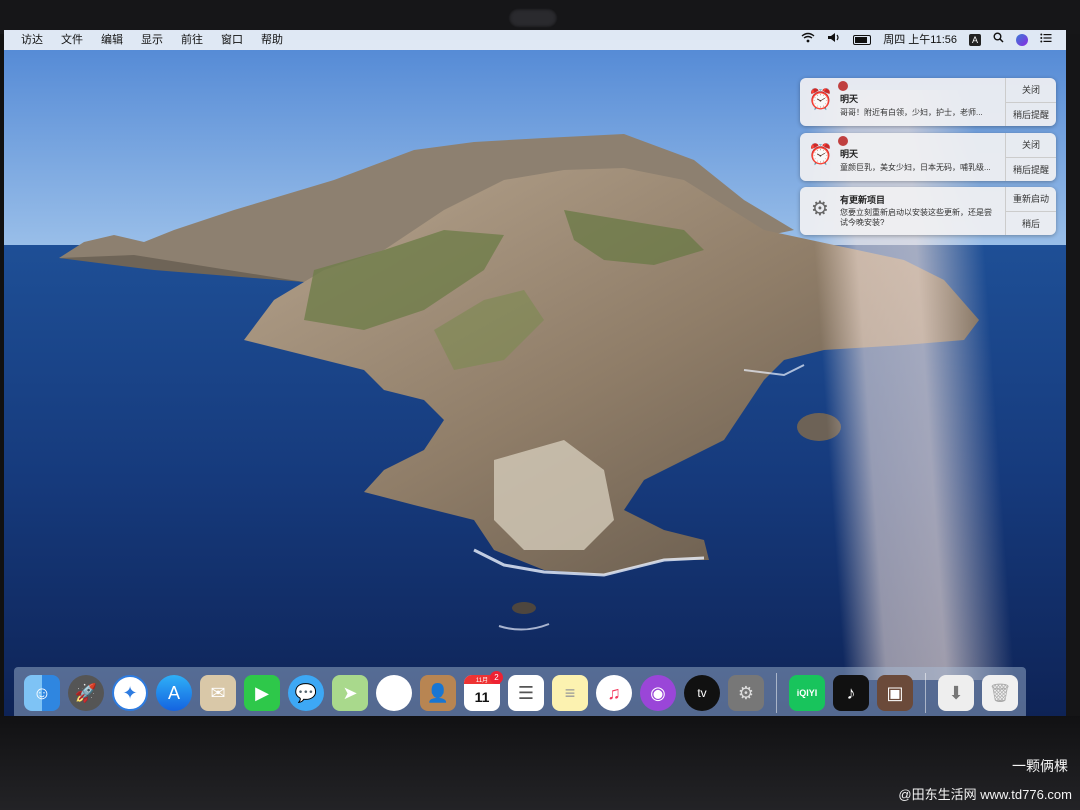 This screenshot has height=810, width=1080. What do you see at coordinates (820, 209) in the screenshot?
I see `gear-icon: ⚙` at bounding box center [820, 209].